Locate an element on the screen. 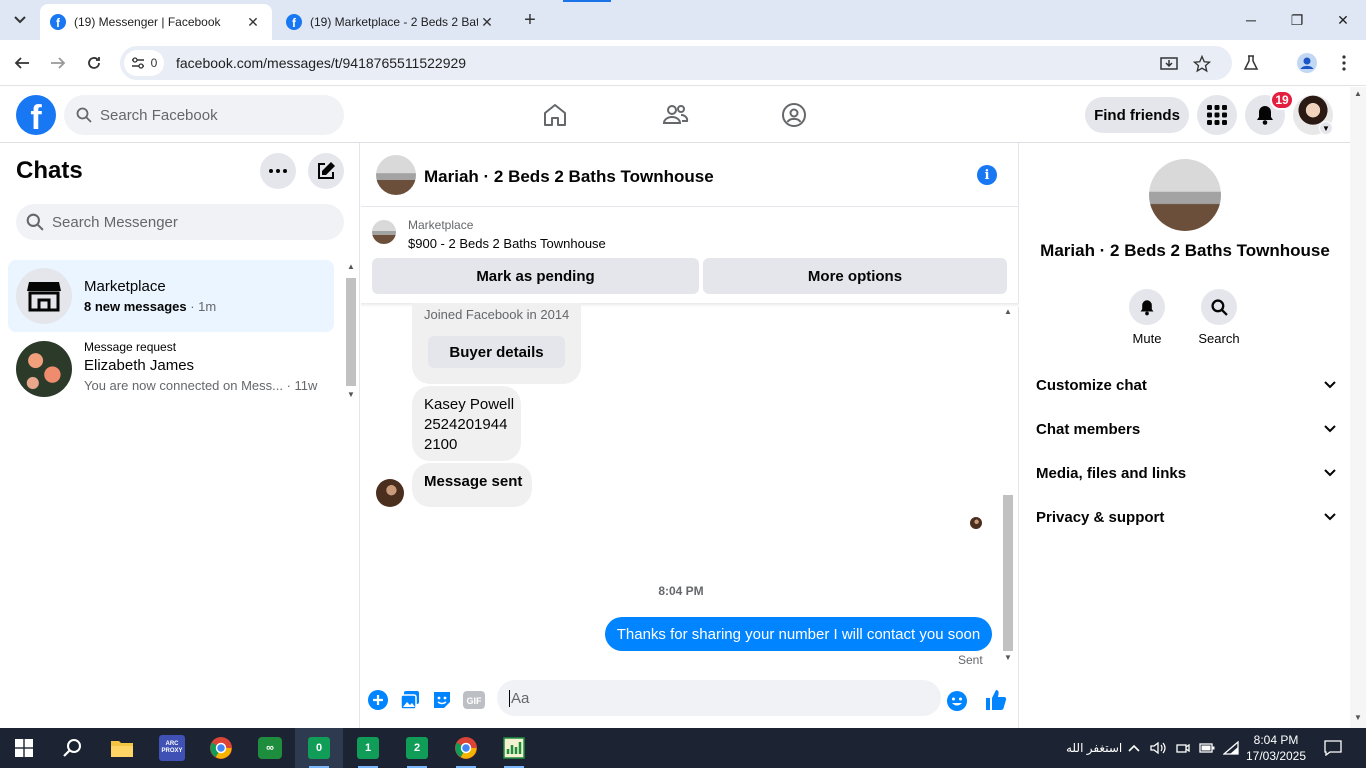  buyer-details-button: Buyer details is located at coordinates (496, 352).